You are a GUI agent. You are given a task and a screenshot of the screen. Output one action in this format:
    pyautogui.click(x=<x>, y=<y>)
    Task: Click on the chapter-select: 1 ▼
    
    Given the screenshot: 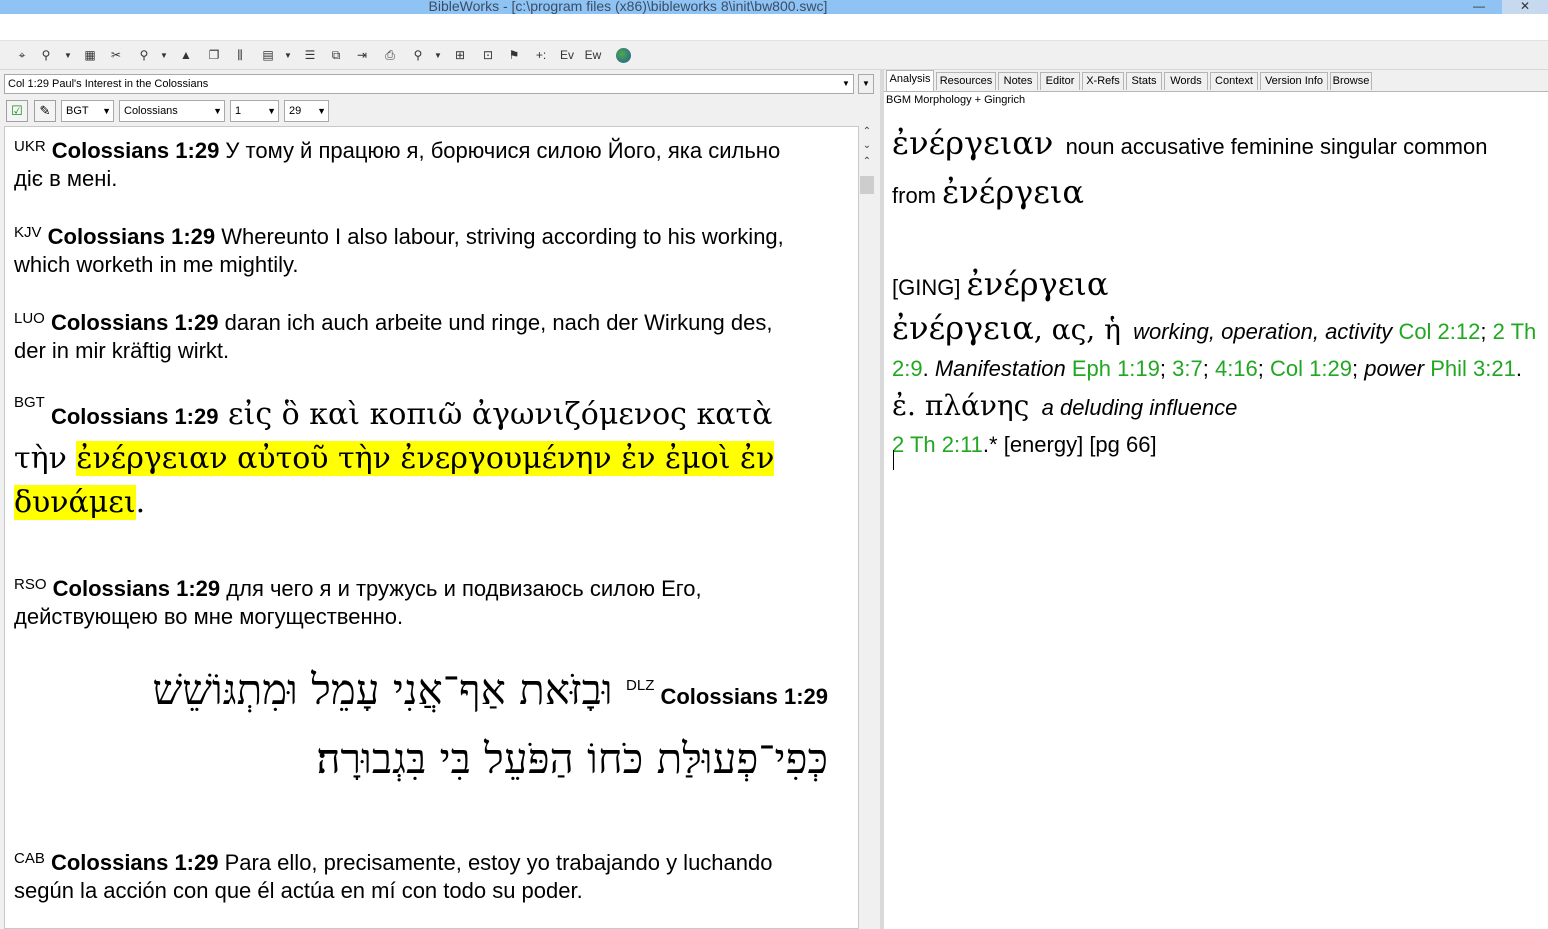 What is the action you would take?
    pyautogui.click(x=254, y=111)
    